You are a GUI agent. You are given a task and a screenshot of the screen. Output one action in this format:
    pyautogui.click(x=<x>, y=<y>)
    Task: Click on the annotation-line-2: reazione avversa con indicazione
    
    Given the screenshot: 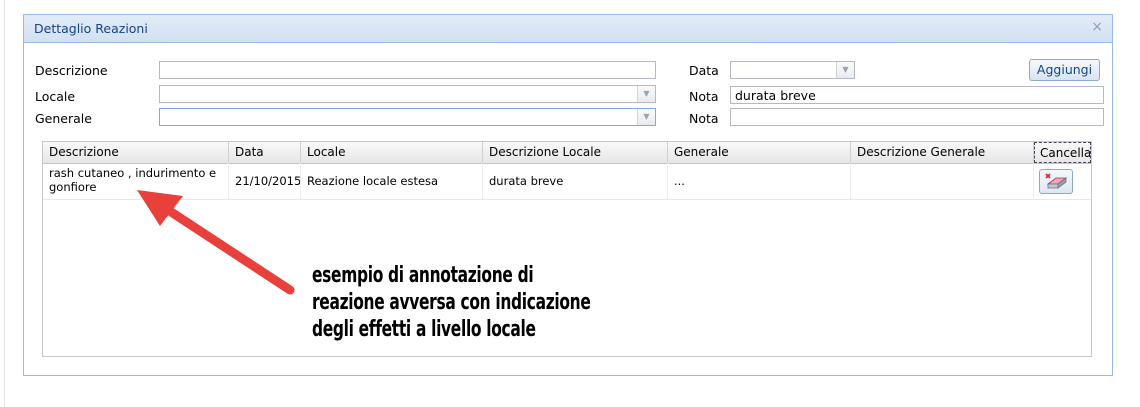 What is the action you would take?
    pyautogui.click(x=451, y=302)
    